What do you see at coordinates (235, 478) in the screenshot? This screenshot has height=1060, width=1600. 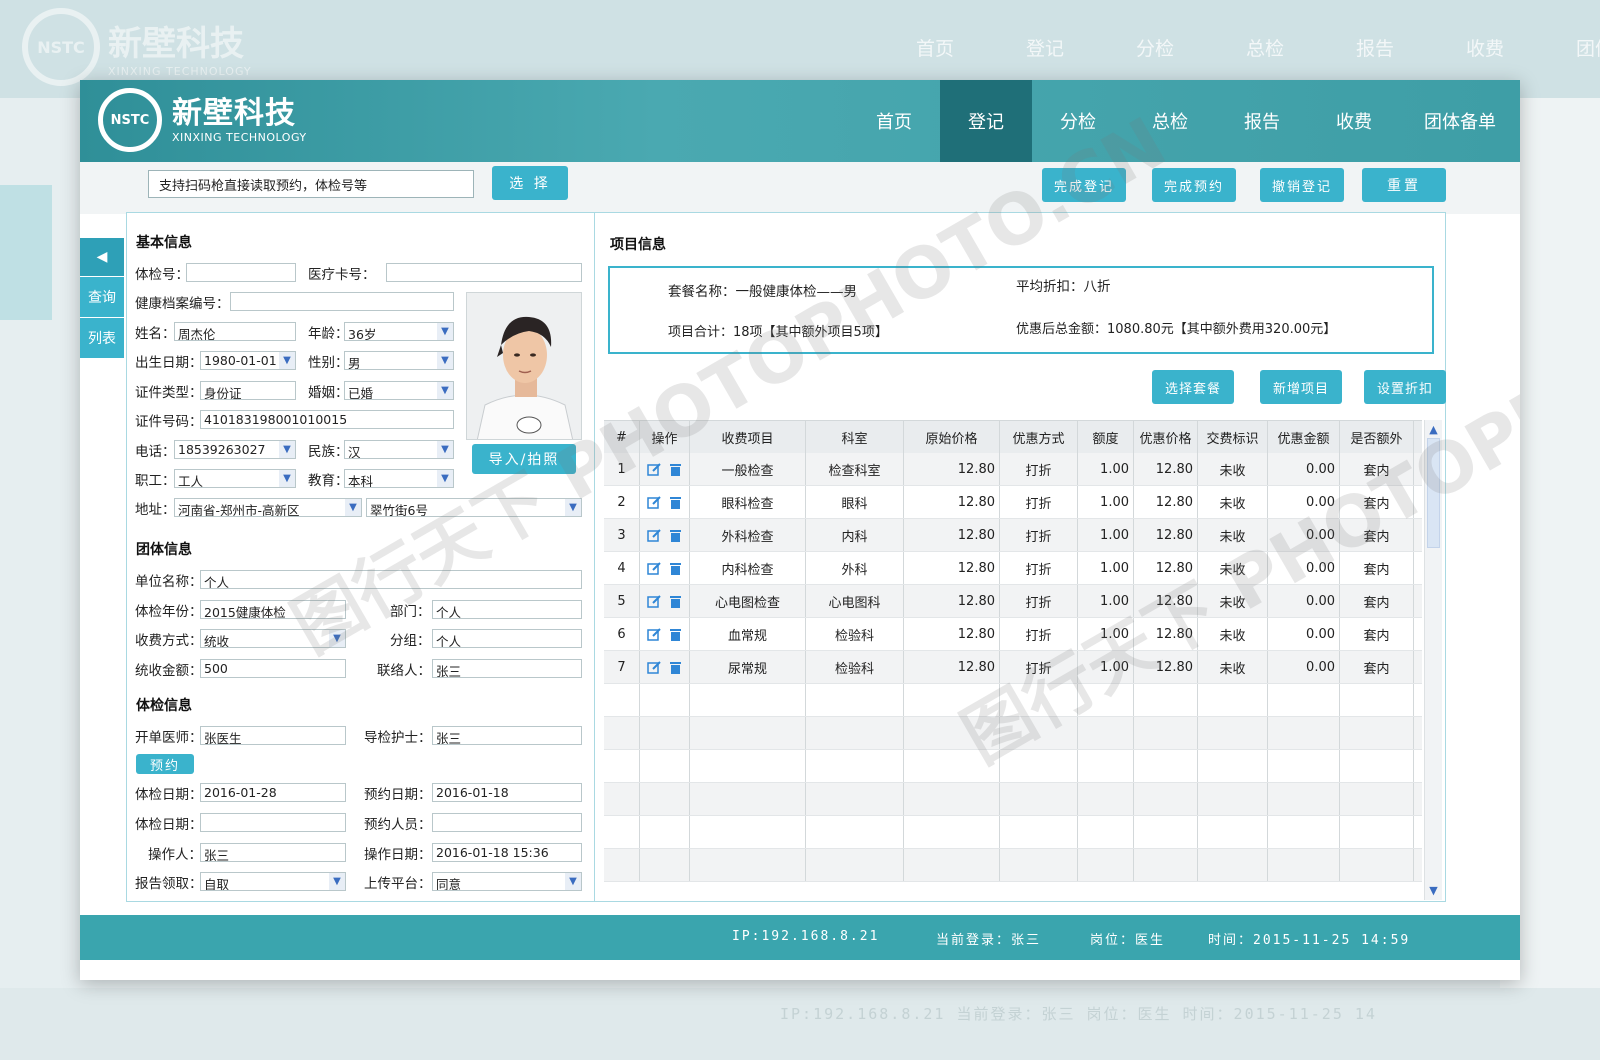 I see `job-select: 工人 ▼` at bounding box center [235, 478].